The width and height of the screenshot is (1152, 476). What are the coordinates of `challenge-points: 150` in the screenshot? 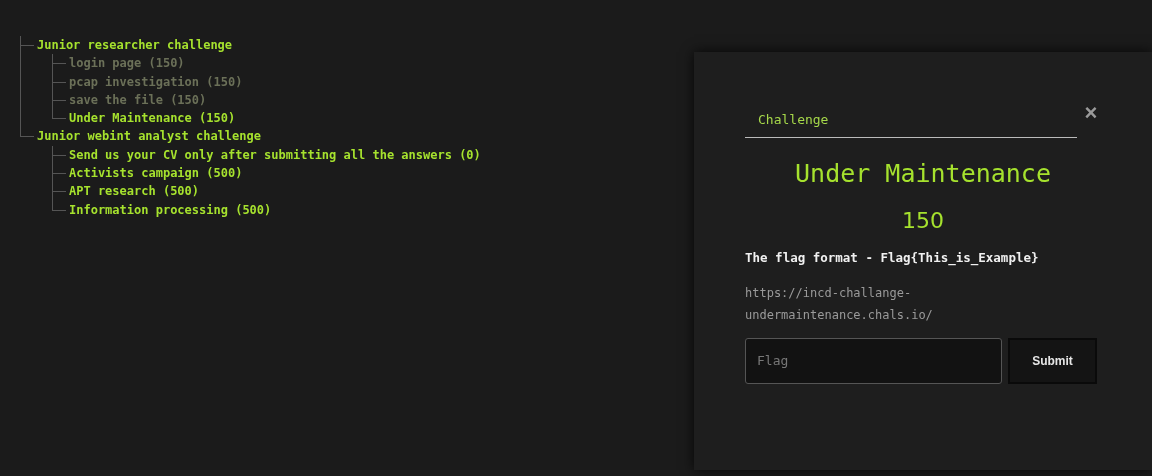 It's located at (923, 221).